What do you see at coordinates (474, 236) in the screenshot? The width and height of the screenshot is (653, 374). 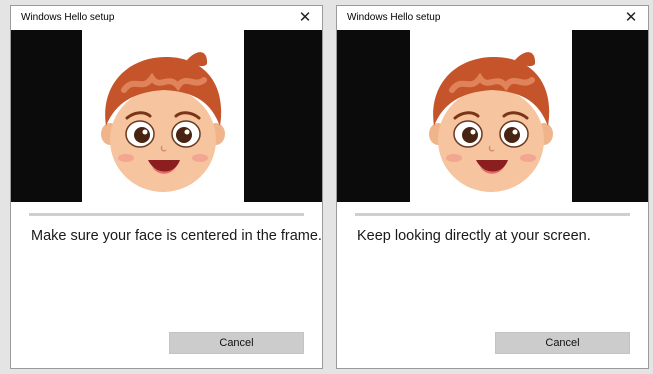 I see `instruction-text: Keep looking directly at your screen.` at bounding box center [474, 236].